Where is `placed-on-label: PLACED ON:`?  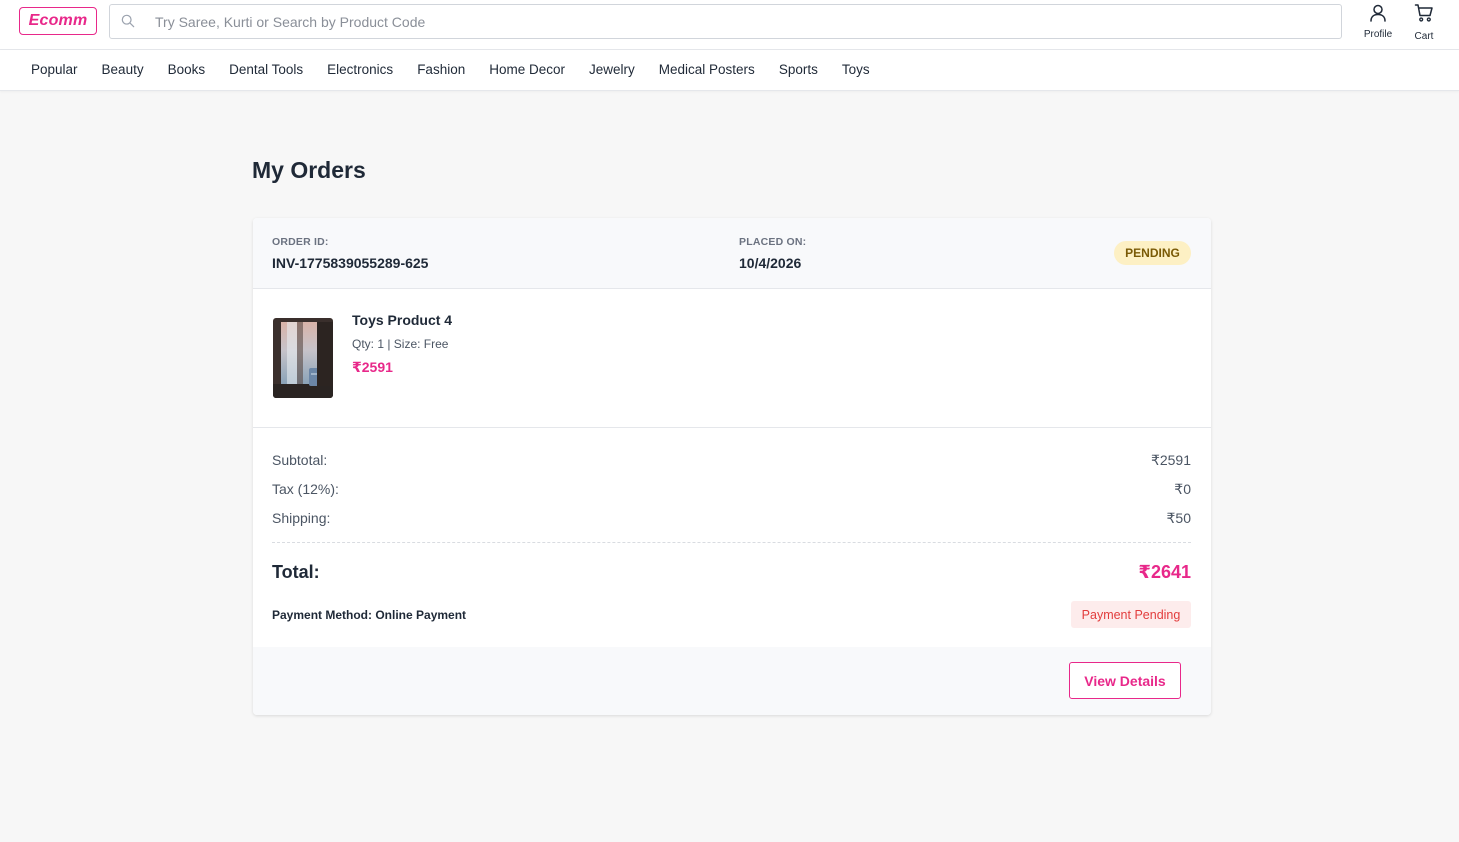
placed-on-label: PLACED ON: is located at coordinates (773, 242).